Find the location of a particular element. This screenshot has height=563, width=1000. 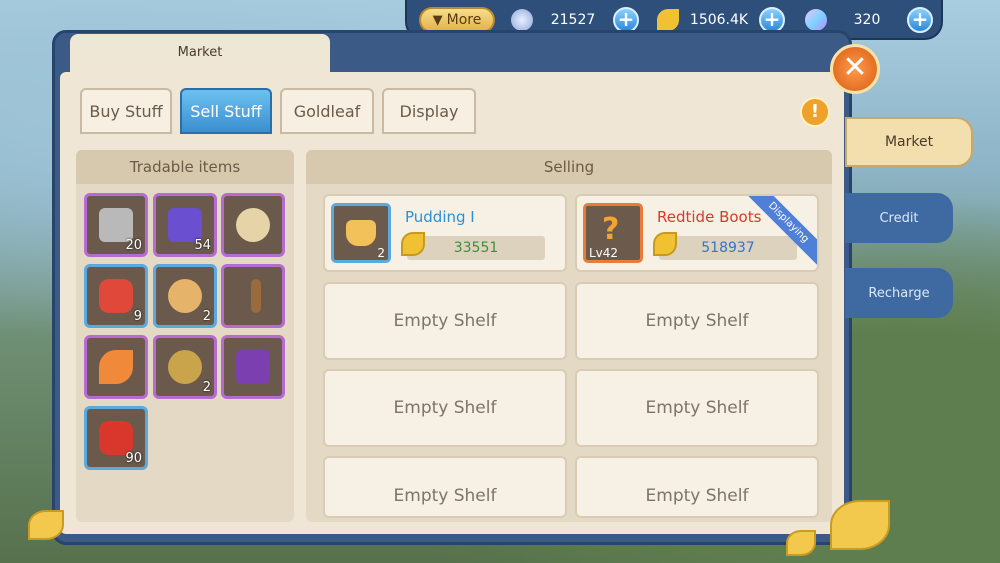

tab-sell-stuff: Sell Stuff is located at coordinates (226, 111).